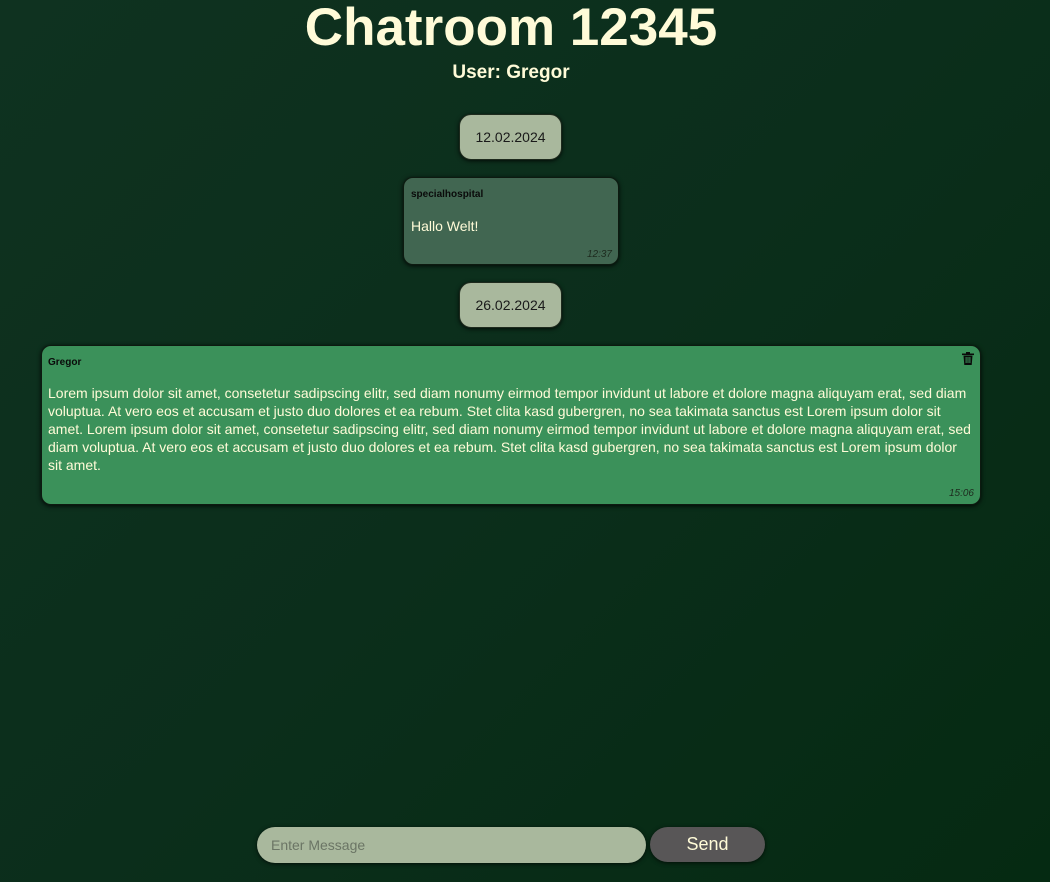  What do you see at coordinates (510, 137) in the screenshot?
I see `date-separator: 12.02.2024` at bounding box center [510, 137].